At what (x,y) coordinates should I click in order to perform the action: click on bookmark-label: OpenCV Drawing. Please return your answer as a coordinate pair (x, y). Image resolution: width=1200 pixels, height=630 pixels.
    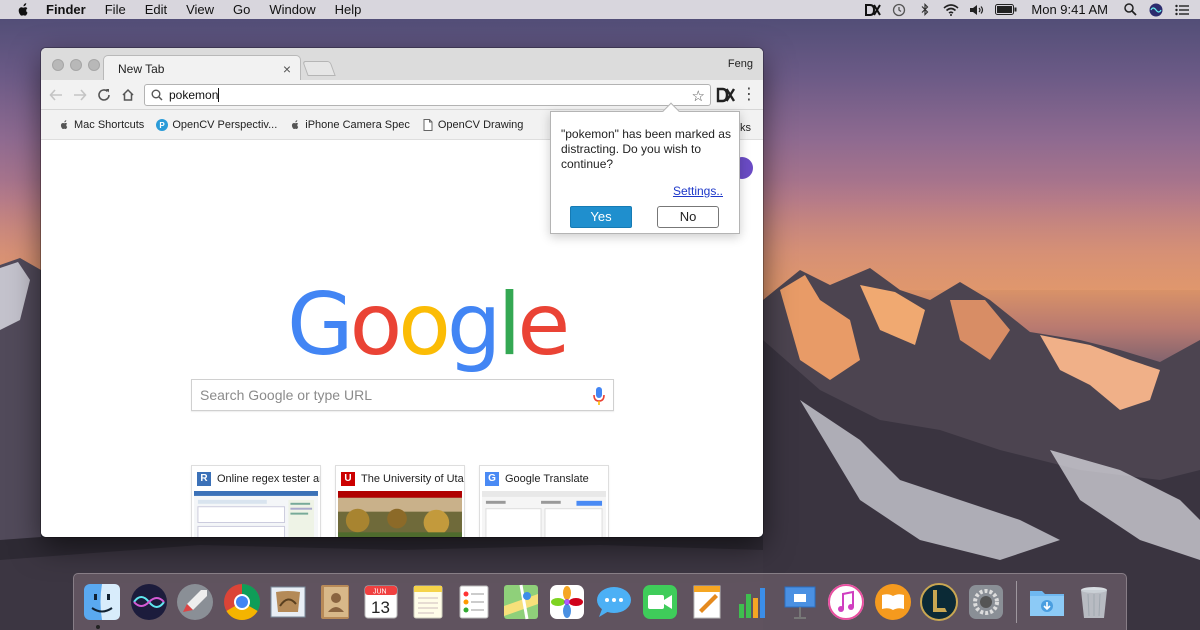
    Looking at the image, I should click on (480, 124).